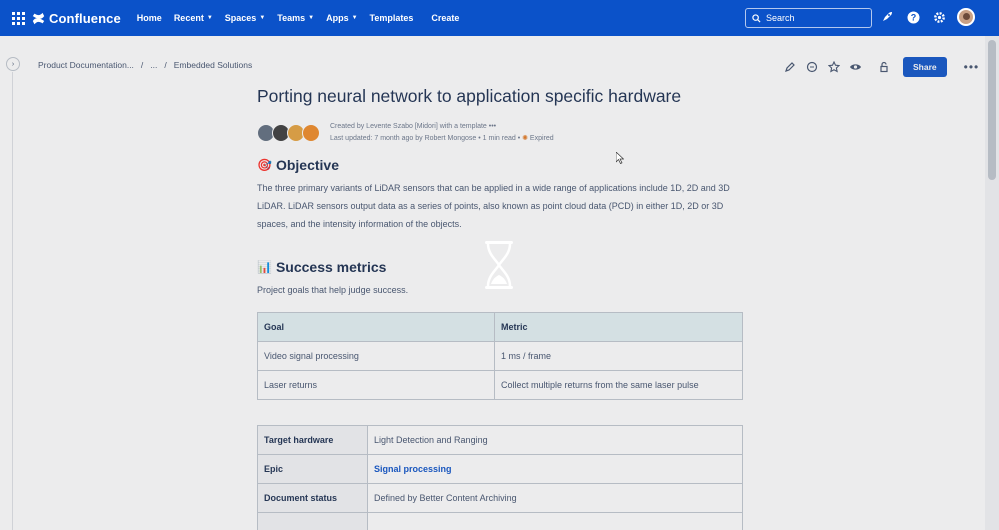 The image size is (999, 530). Describe the element at coordinates (756, 18) in the screenshot. I see `search-icon` at that location.